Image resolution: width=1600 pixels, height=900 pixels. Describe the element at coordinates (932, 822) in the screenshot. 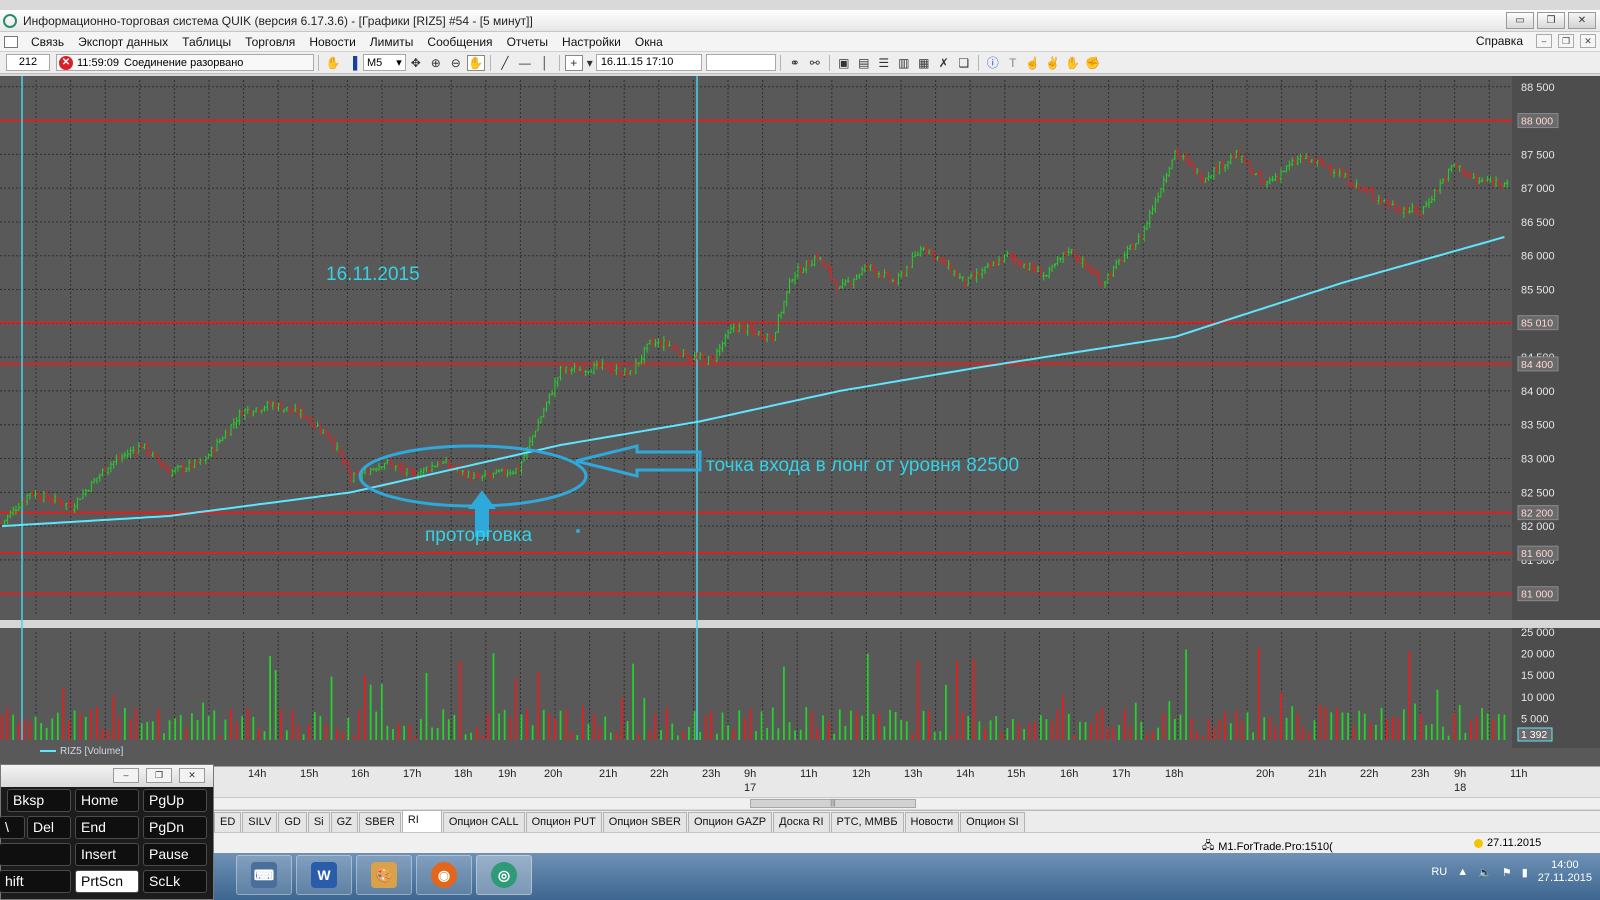

I see `tab-13: Новости` at that location.